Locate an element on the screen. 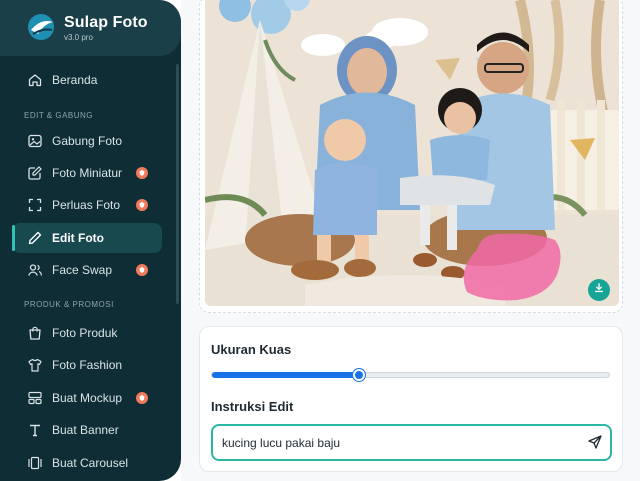 The width and height of the screenshot is (640, 481). sidebar-item-label: Buat Mockup is located at coordinates (87, 398).